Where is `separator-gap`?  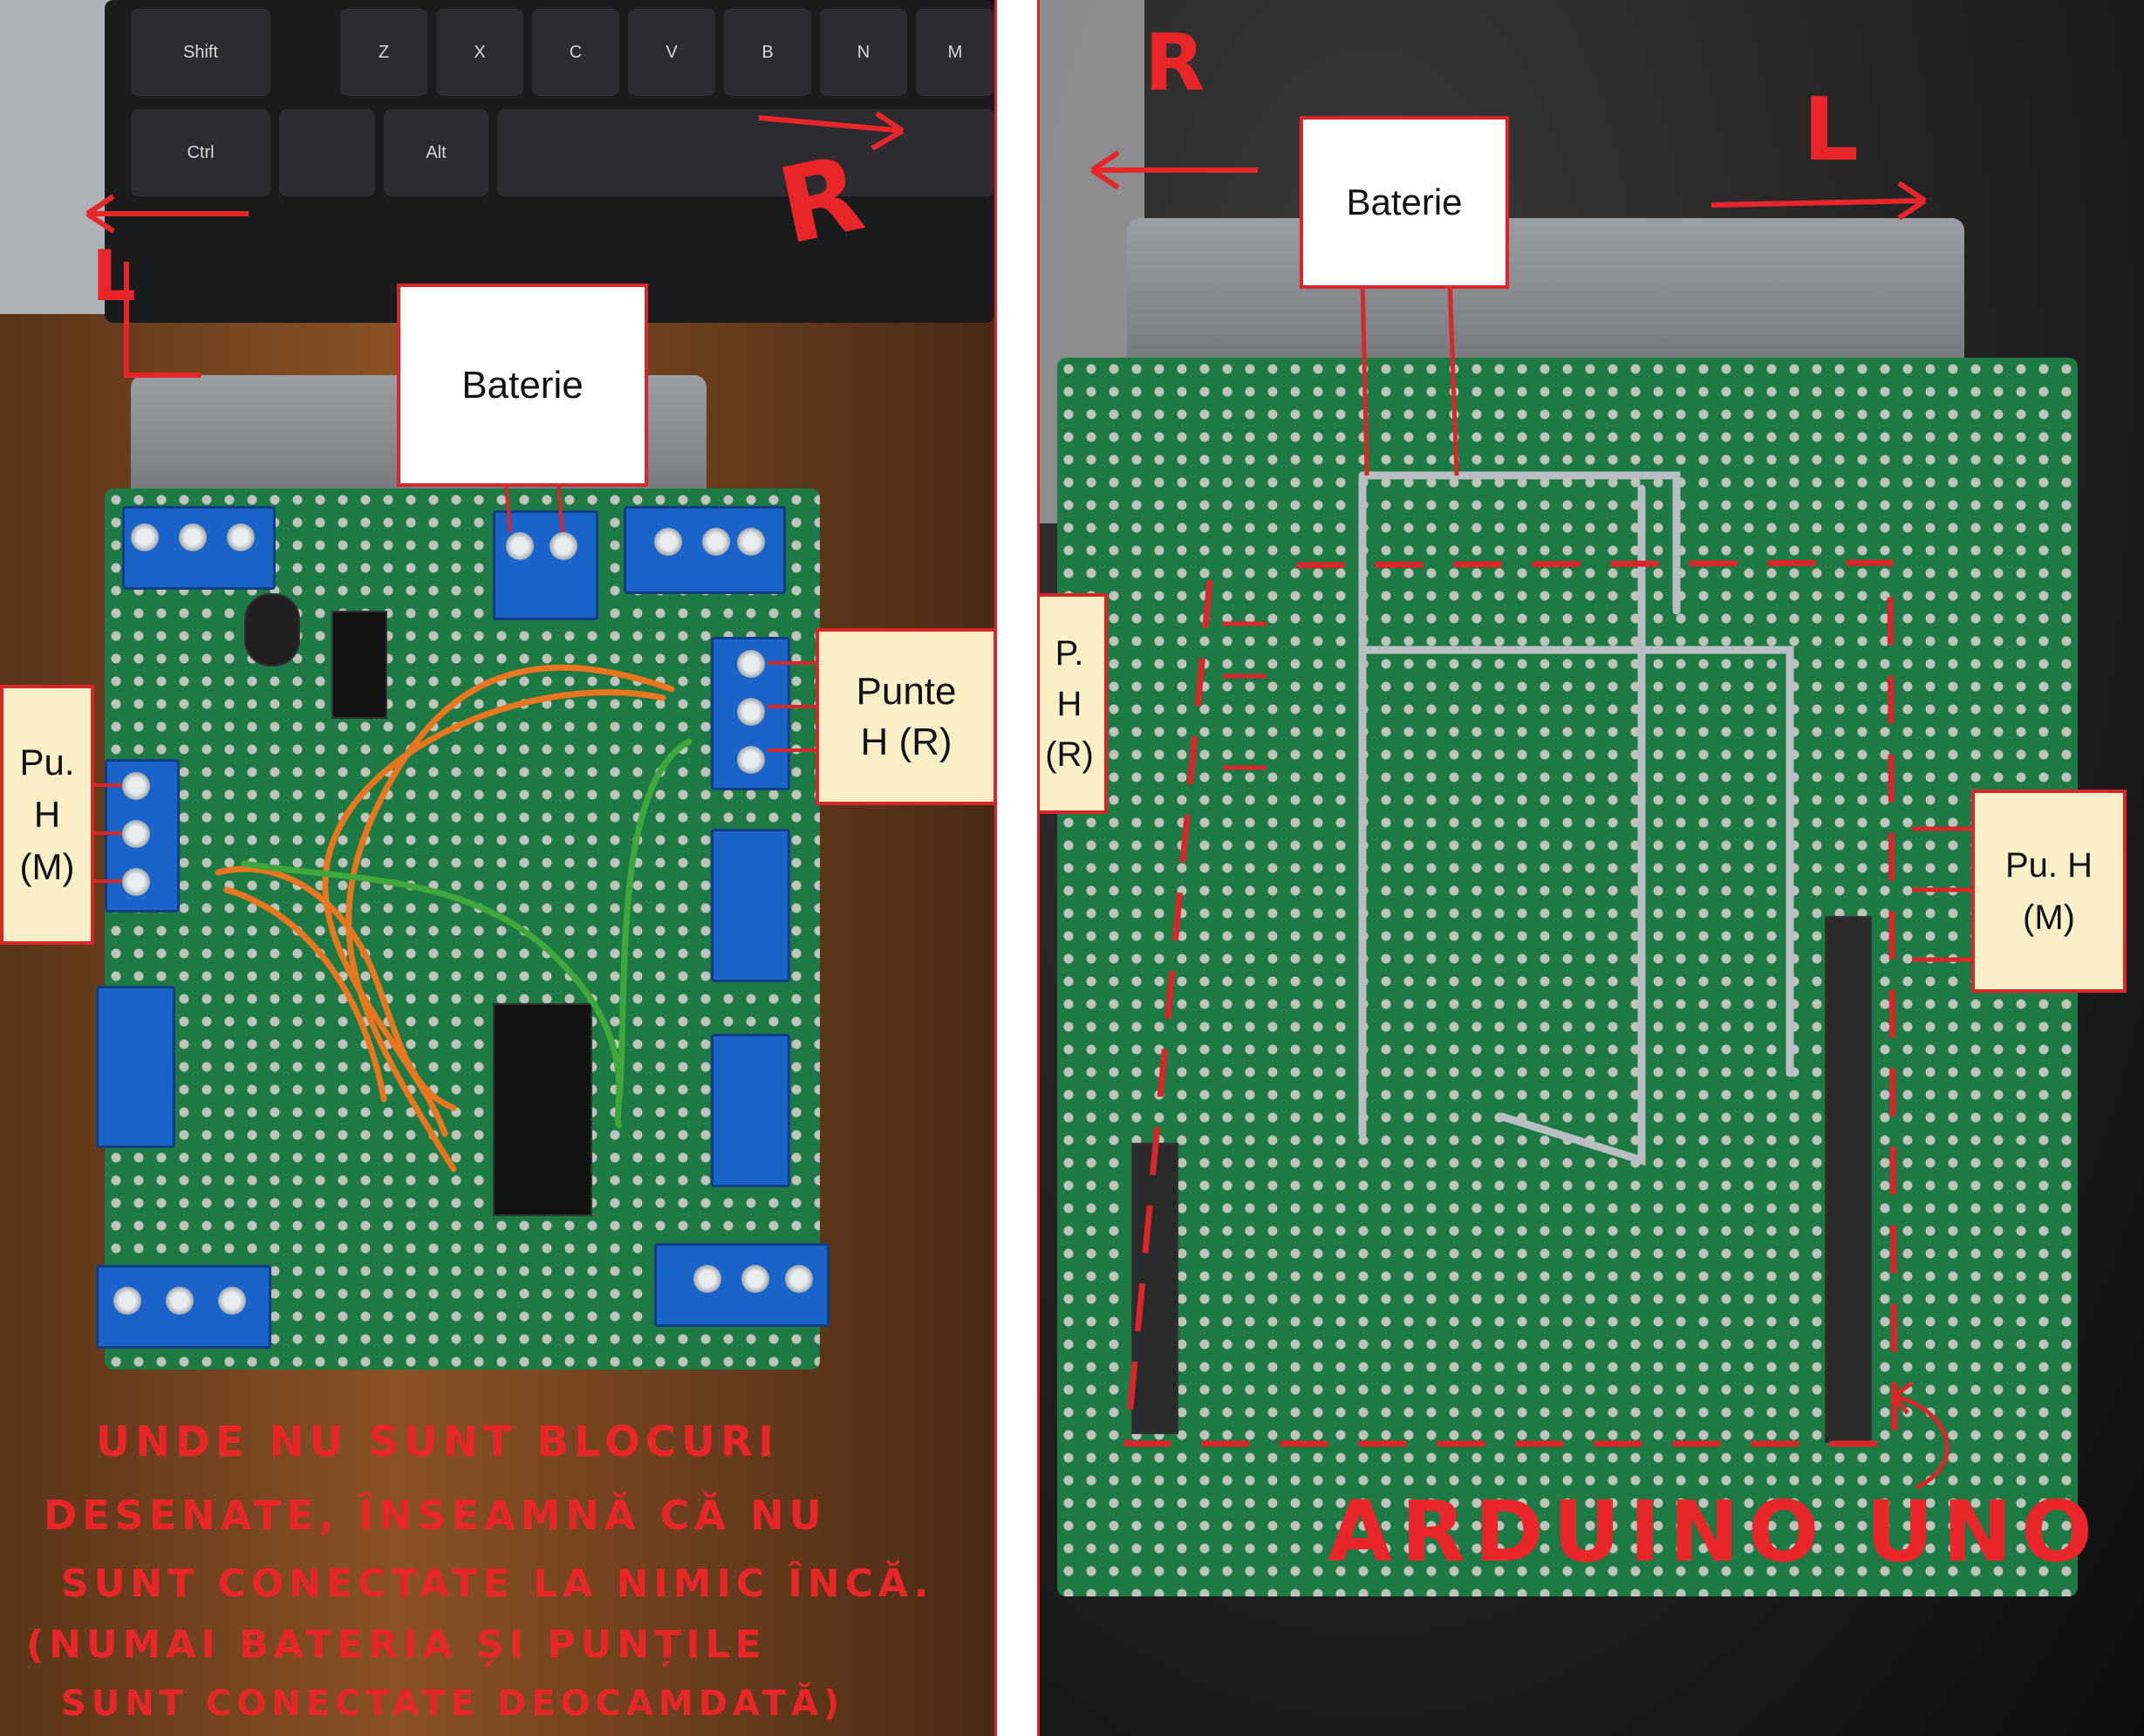 separator-gap is located at coordinates (1018, 868).